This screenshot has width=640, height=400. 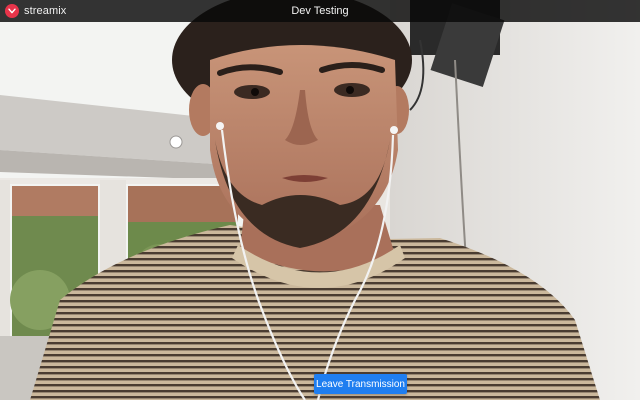 What do you see at coordinates (45, 11) in the screenshot?
I see `brand-name: streamix` at bounding box center [45, 11].